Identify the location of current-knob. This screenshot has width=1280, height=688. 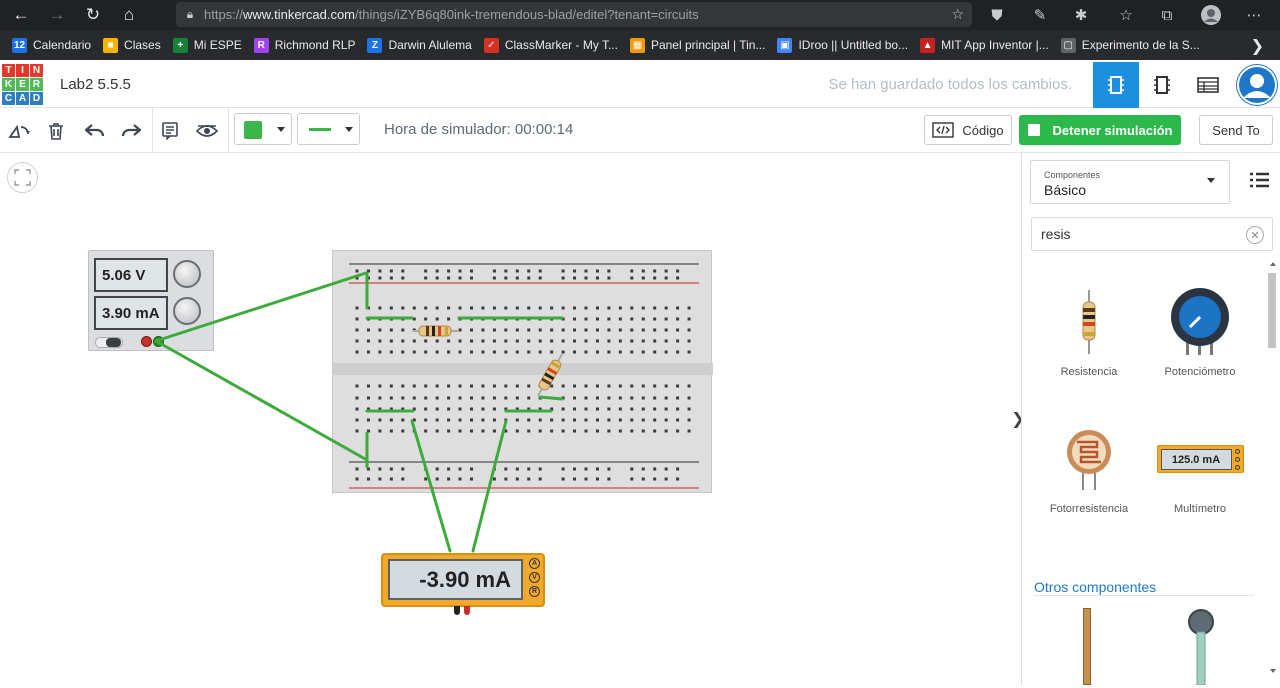
(187, 311).